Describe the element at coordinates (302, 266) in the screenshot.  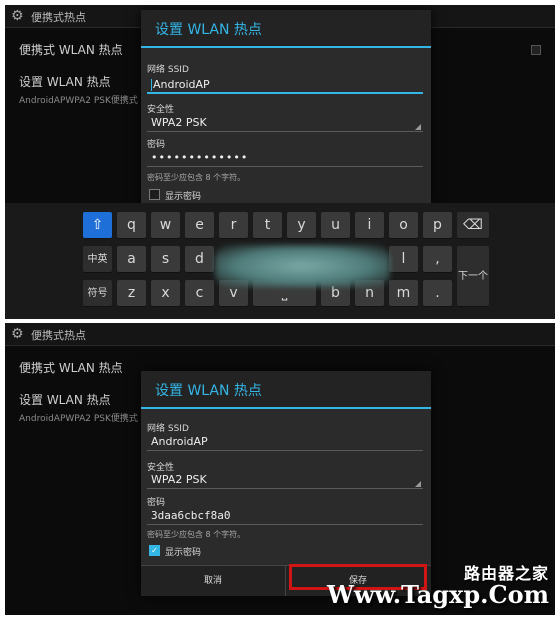
I see `blurred-redaction` at that location.